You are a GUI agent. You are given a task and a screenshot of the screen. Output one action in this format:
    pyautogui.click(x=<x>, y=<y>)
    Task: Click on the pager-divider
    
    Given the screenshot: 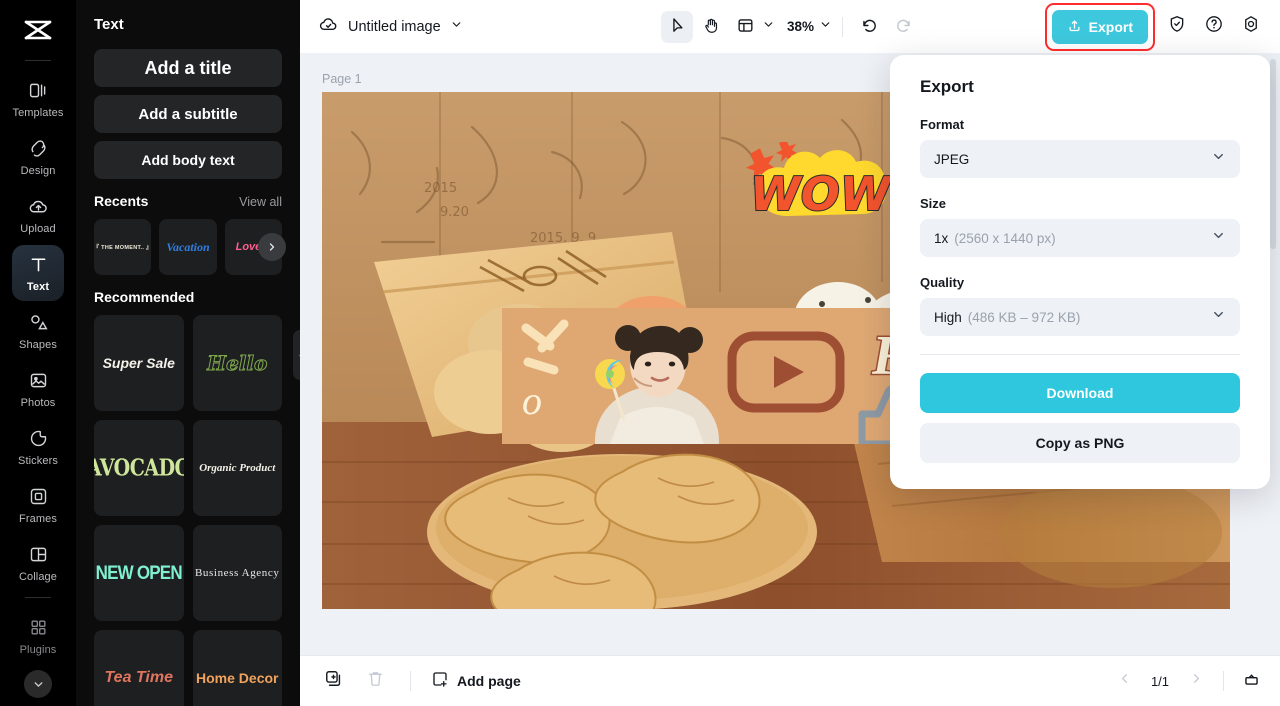 What is the action you would take?
    pyautogui.click(x=1223, y=681)
    